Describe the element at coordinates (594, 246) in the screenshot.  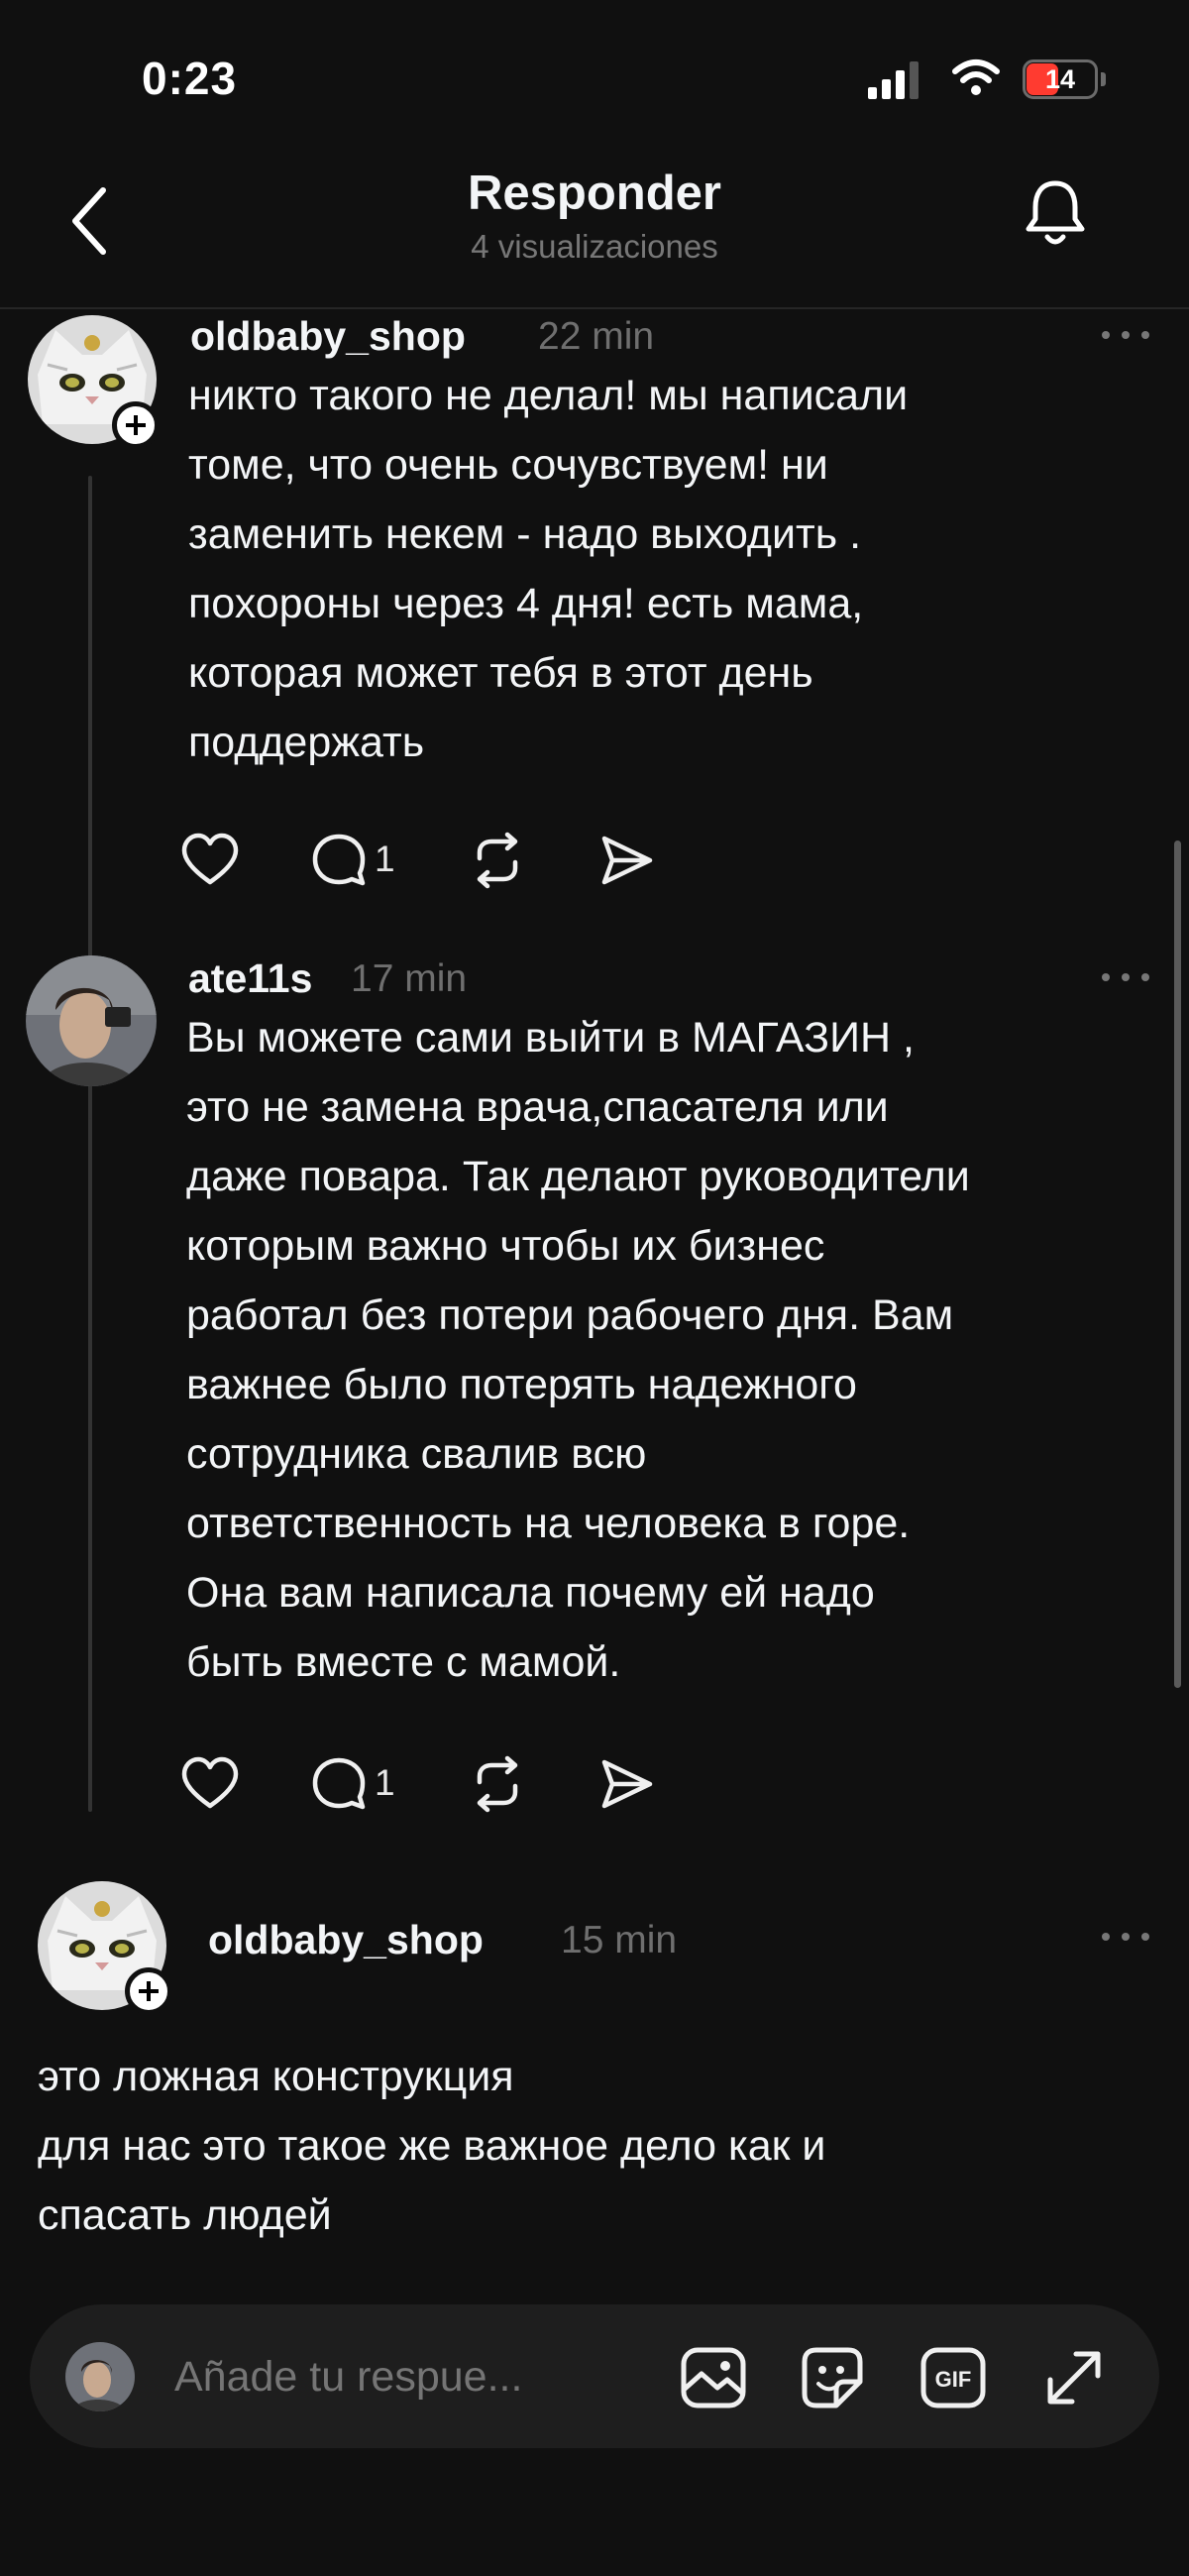
I see `view-count: 4 visualizaciones` at that location.